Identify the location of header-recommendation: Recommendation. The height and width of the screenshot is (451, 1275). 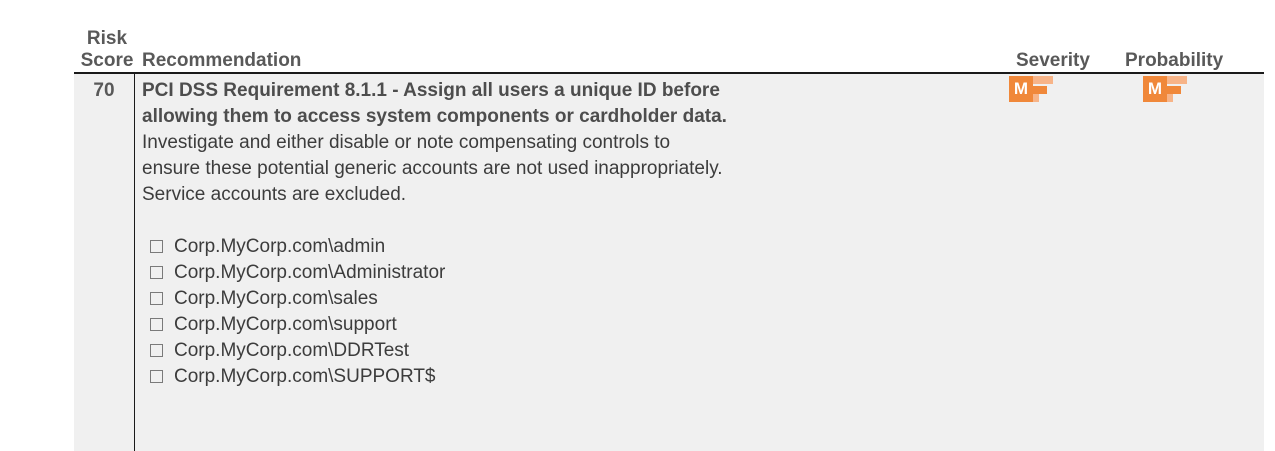
(222, 60).